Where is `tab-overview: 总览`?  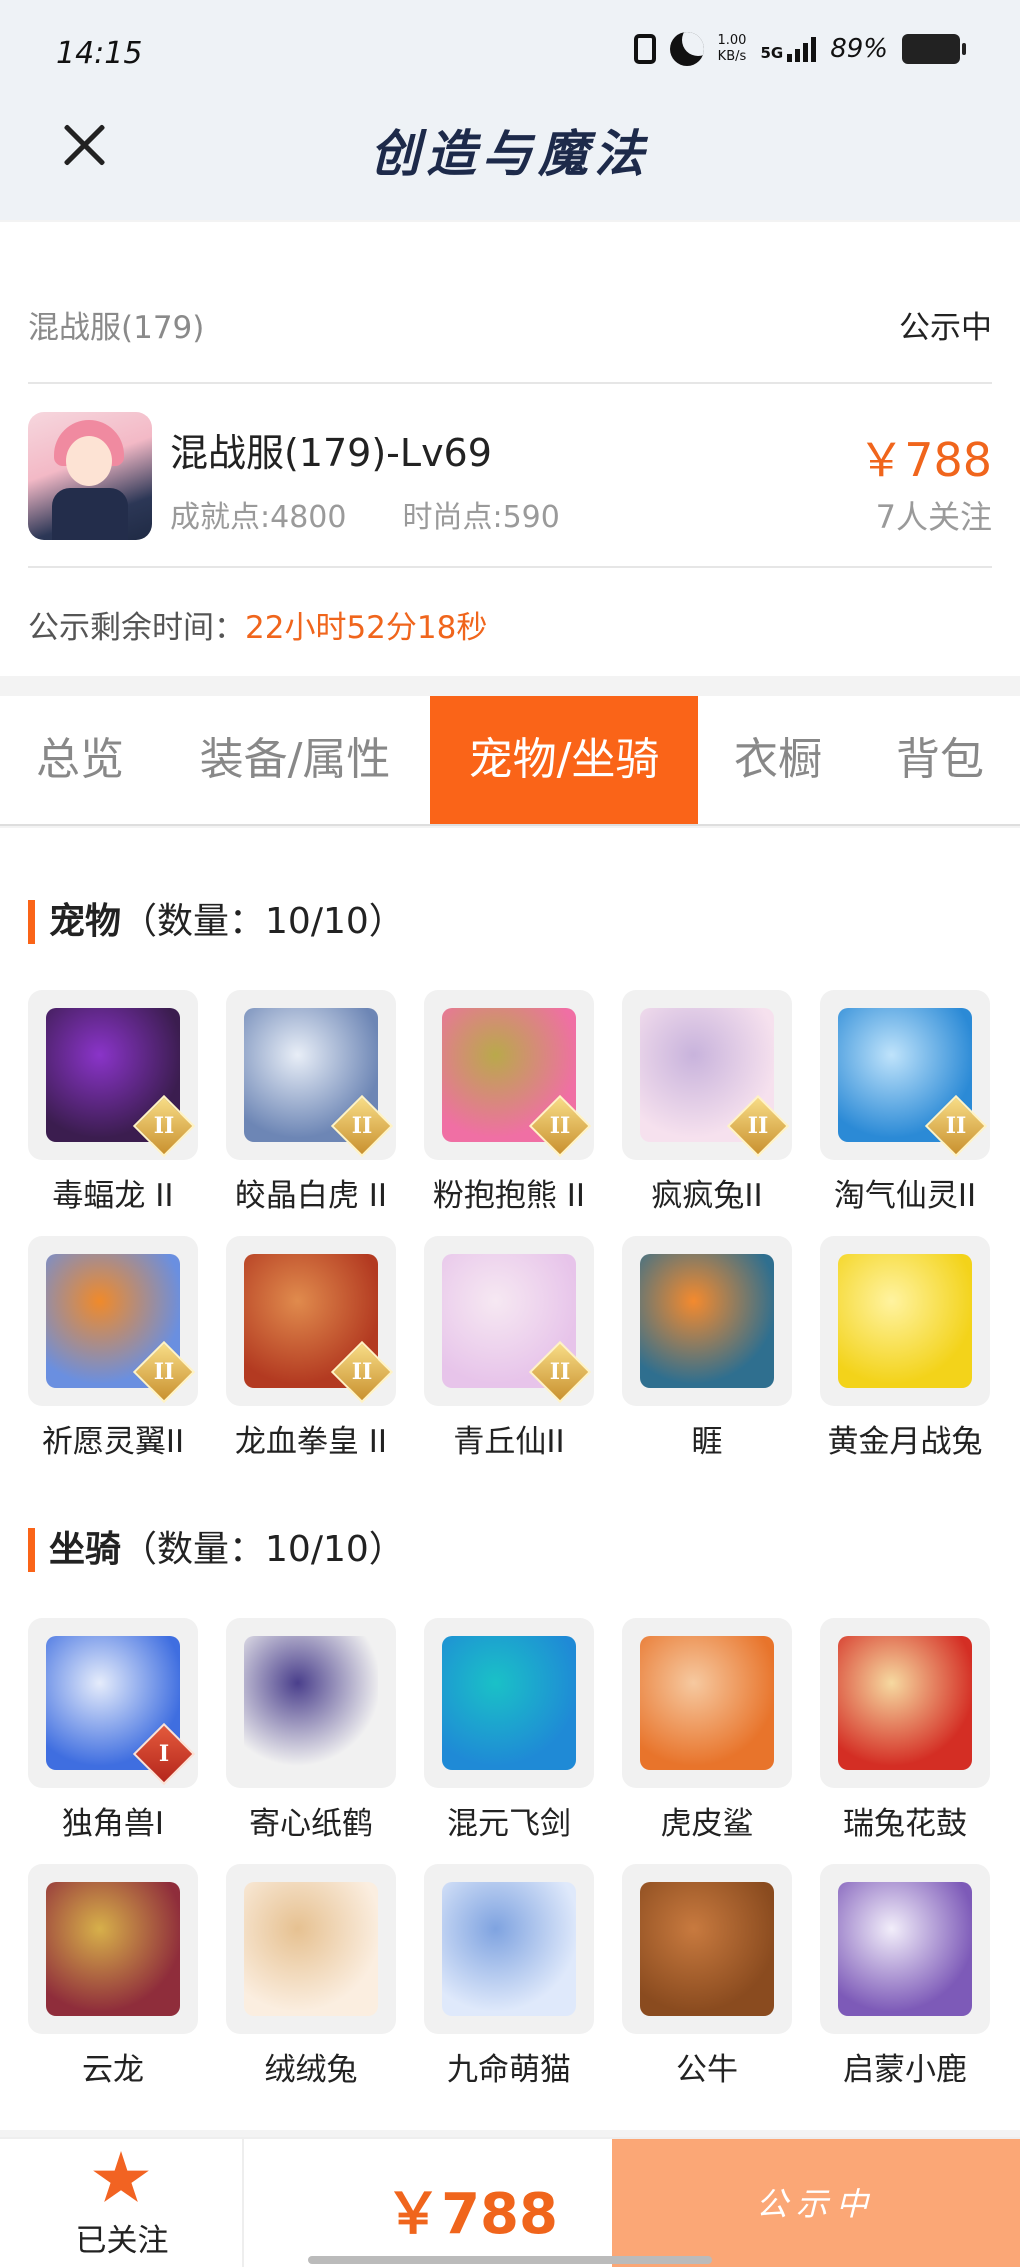 tab-overview: 总览 is located at coordinates (80, 760).